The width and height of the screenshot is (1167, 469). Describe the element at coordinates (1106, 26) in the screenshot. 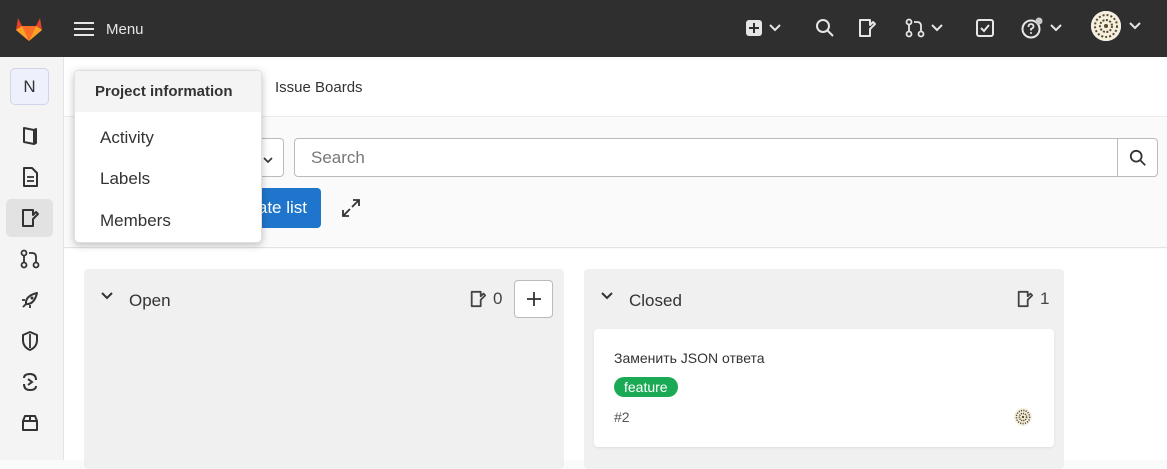

I see `user-avatar` at that location.